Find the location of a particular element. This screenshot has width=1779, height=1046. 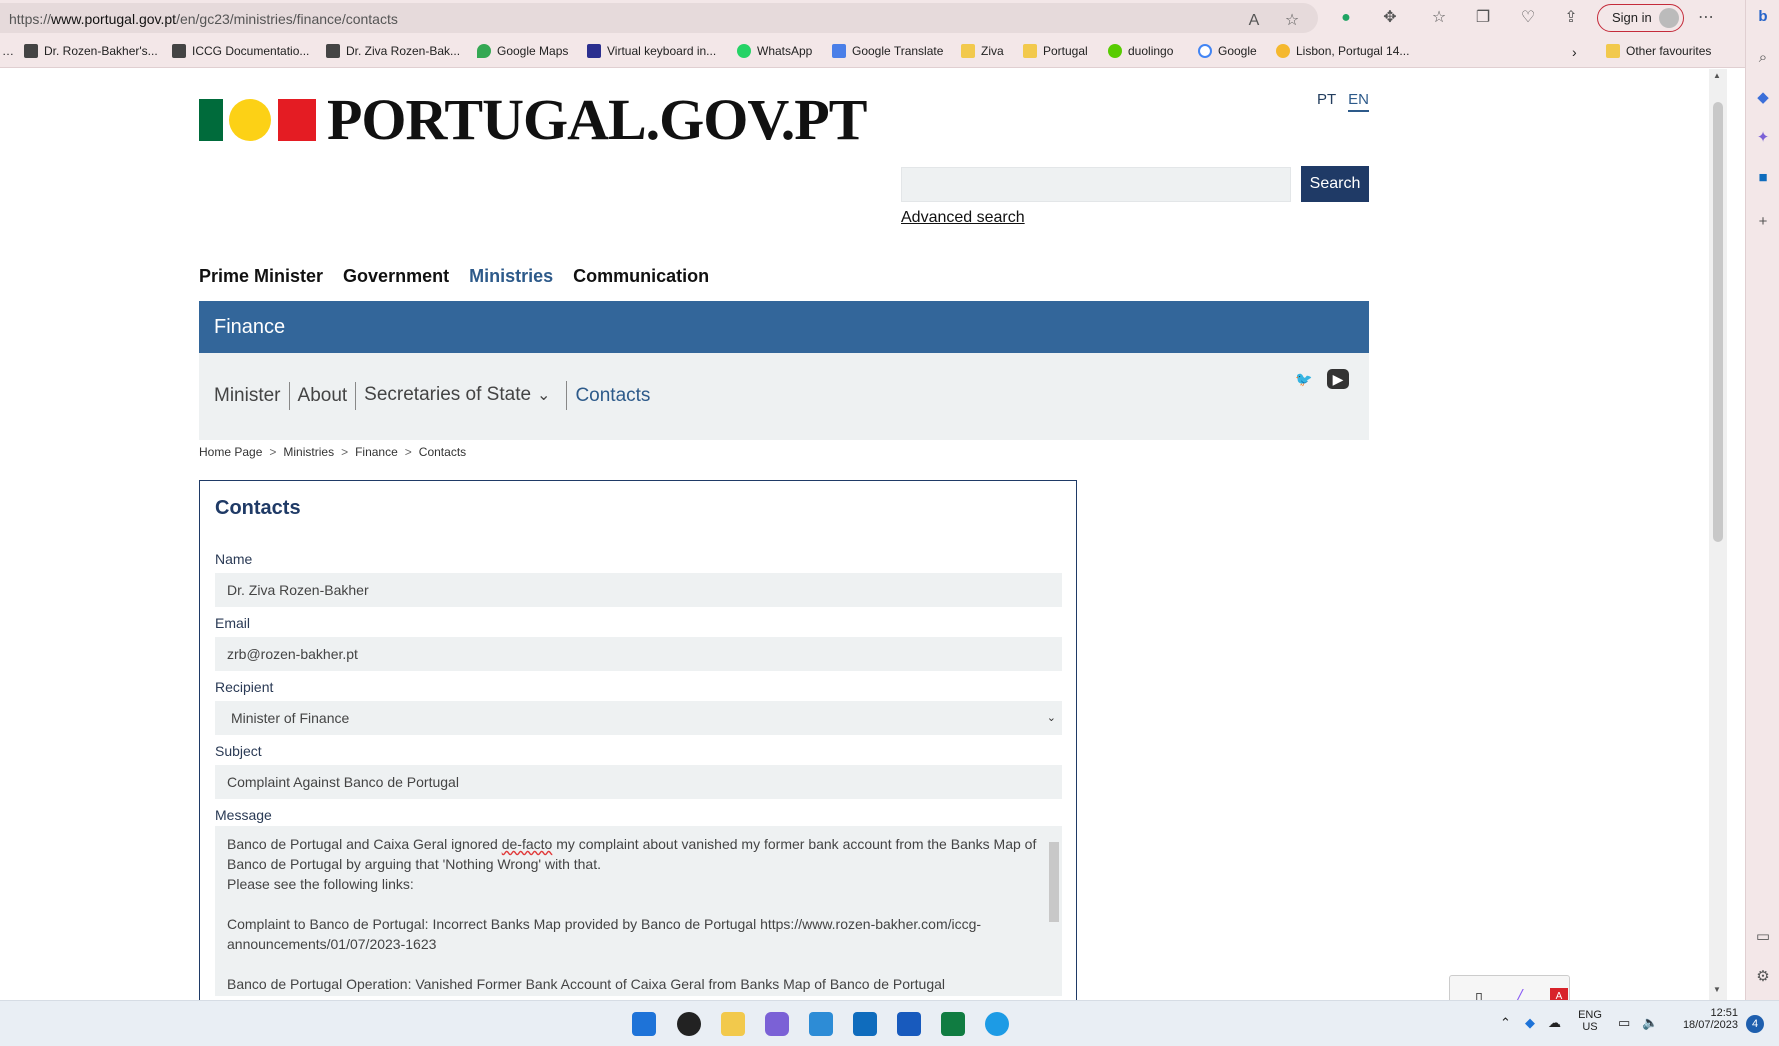

settings-gear-icon: ⚙ is located at coordinates (1763, 977).